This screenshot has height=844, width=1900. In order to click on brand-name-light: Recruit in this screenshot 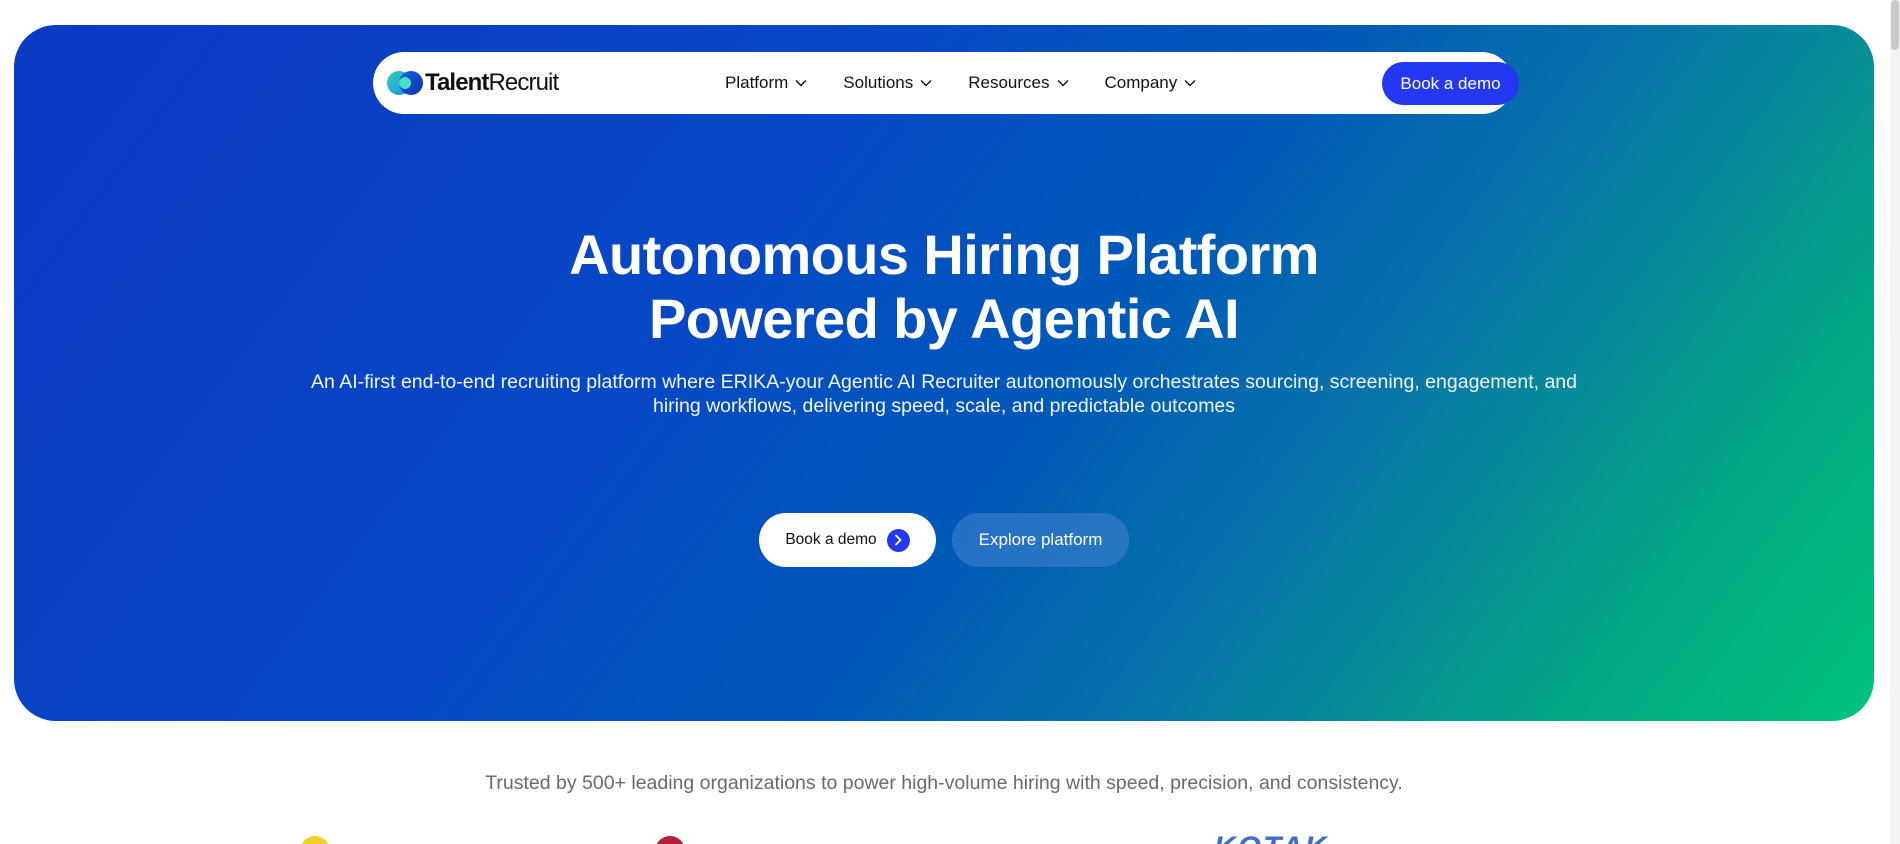, I will do `click(524, 82)`.